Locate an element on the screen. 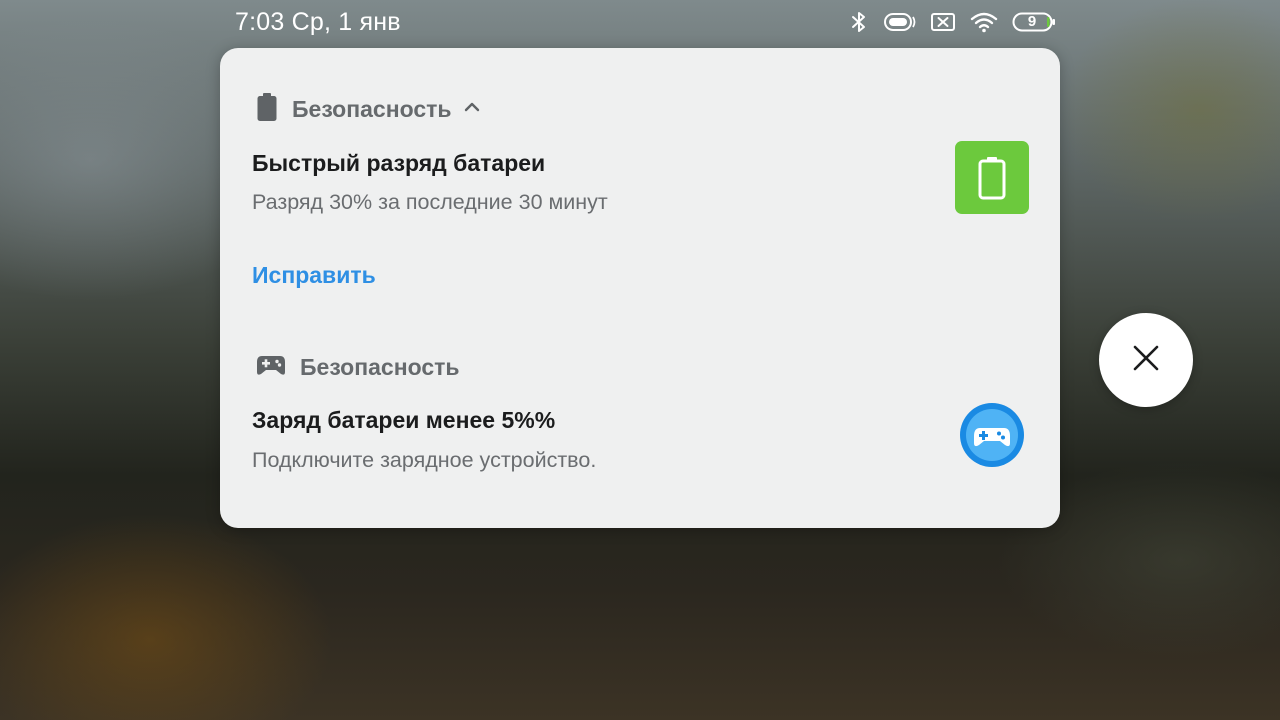  notification-body: Разряд 30% за последние 30 минут is located at coordinates (430, 202).